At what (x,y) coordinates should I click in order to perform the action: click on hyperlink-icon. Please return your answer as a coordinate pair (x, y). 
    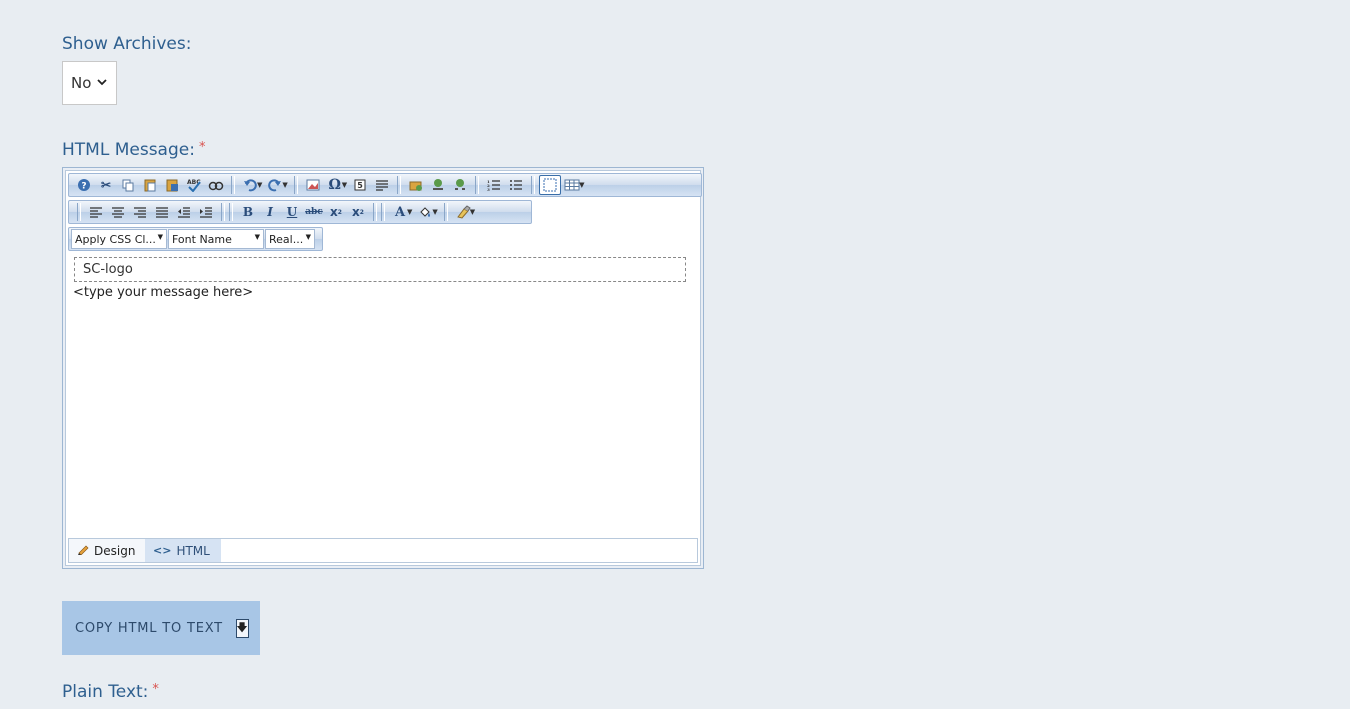
    Looking at the image, I should click on (438, 185).